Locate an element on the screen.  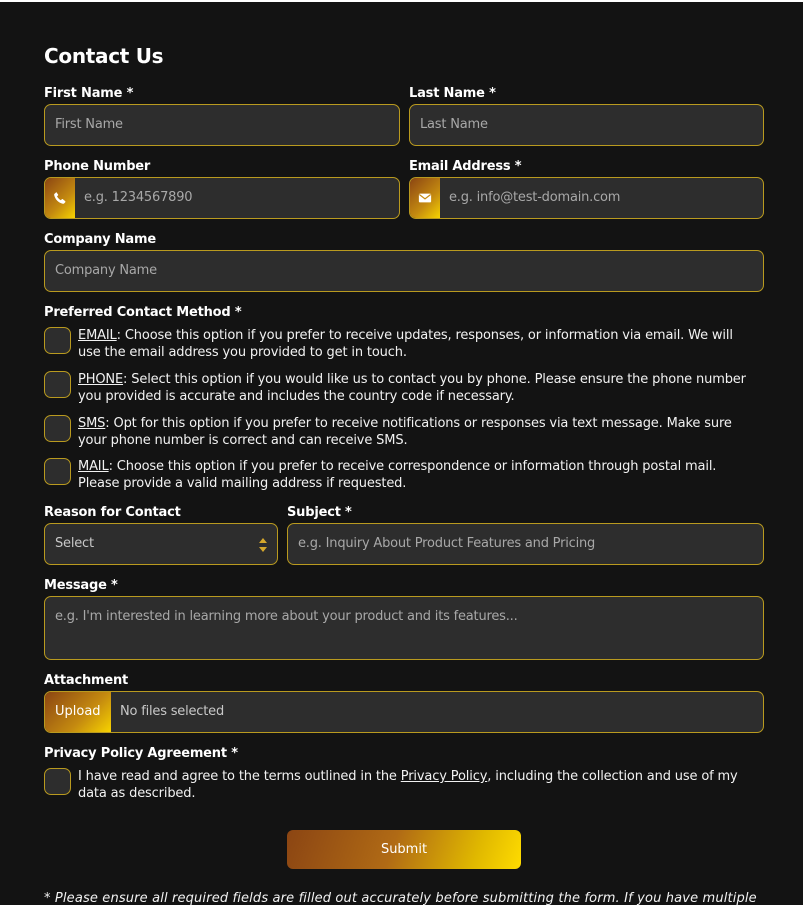
first-name-field: First Name is located at coordinates (222, 125).